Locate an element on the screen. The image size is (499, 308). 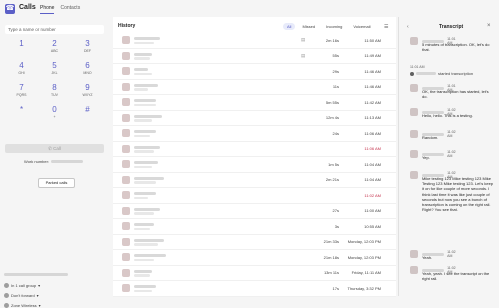
work-number: Work number: is located at coordinates (54, 161).